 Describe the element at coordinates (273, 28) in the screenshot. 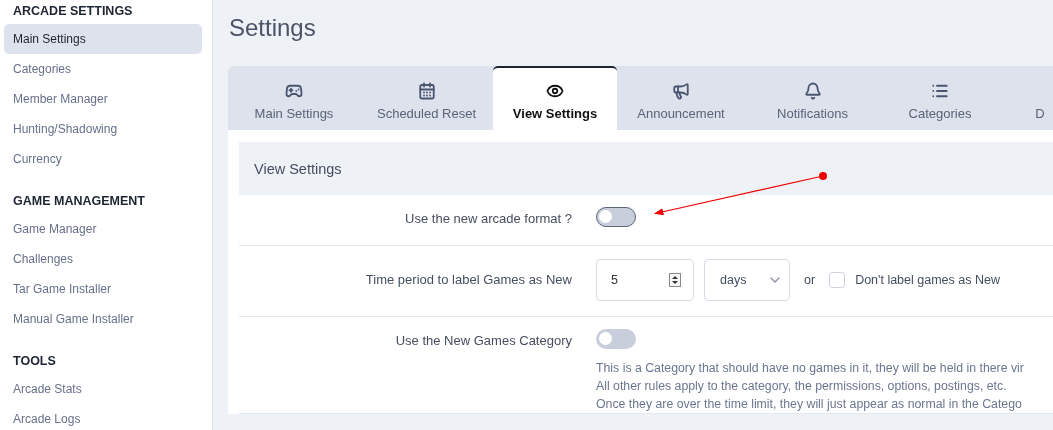

I see `page-title: Settings` at that location.